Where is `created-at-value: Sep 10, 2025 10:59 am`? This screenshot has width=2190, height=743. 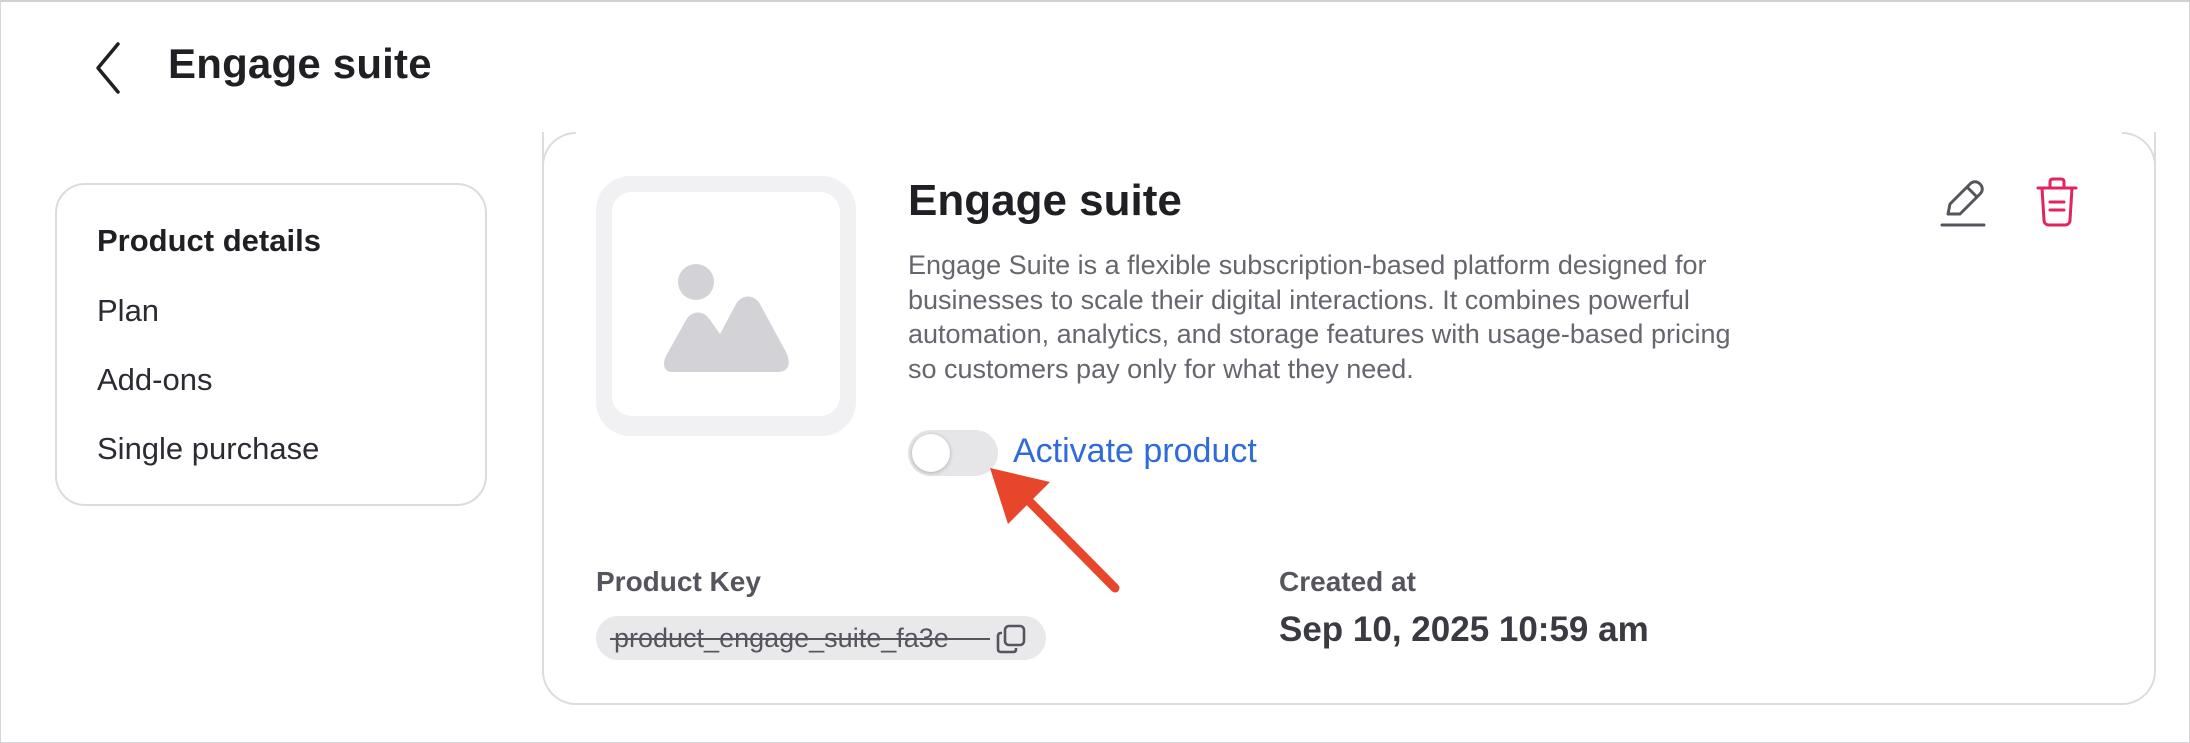
created-at-value: Sep 10, 2025 10:59 am is located at coordinates (1464, 629).